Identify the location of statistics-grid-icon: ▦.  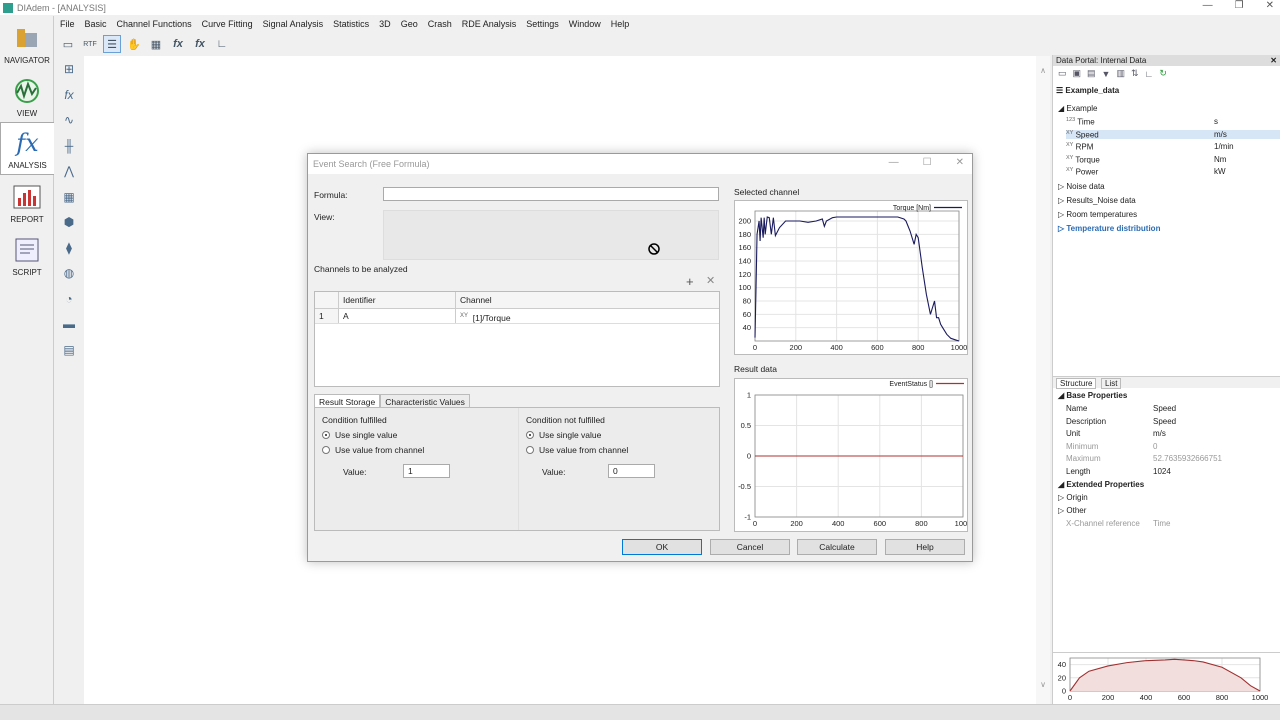
(69, 197).